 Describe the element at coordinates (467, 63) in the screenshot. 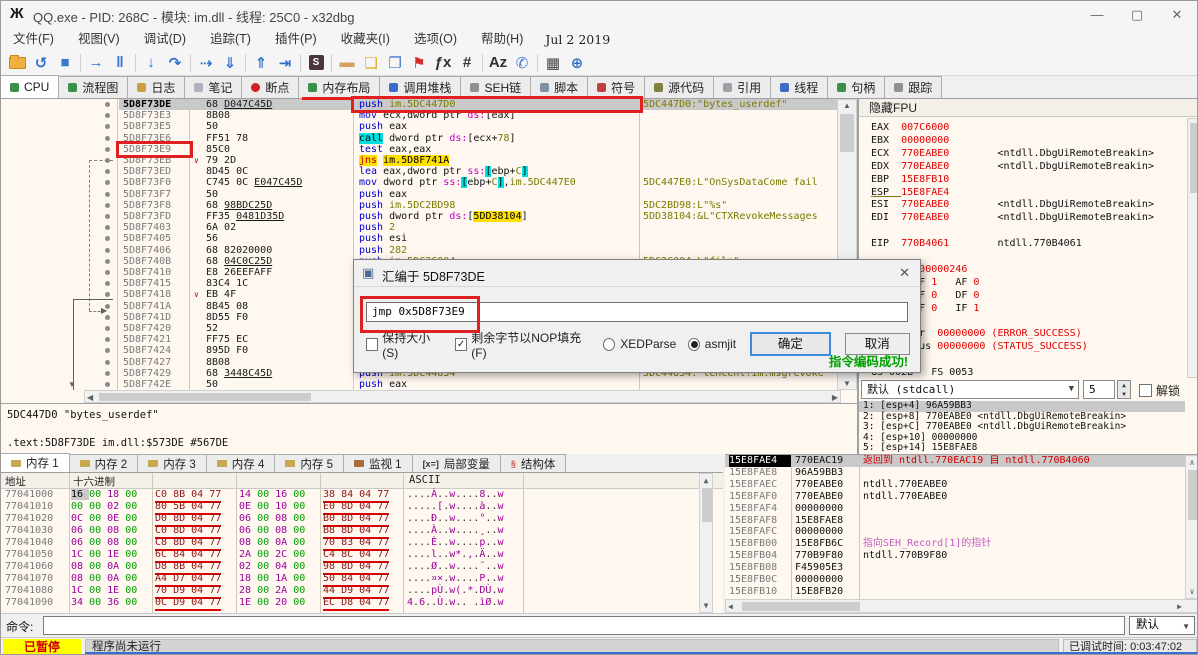

I see `hash-icon: #` at that location.